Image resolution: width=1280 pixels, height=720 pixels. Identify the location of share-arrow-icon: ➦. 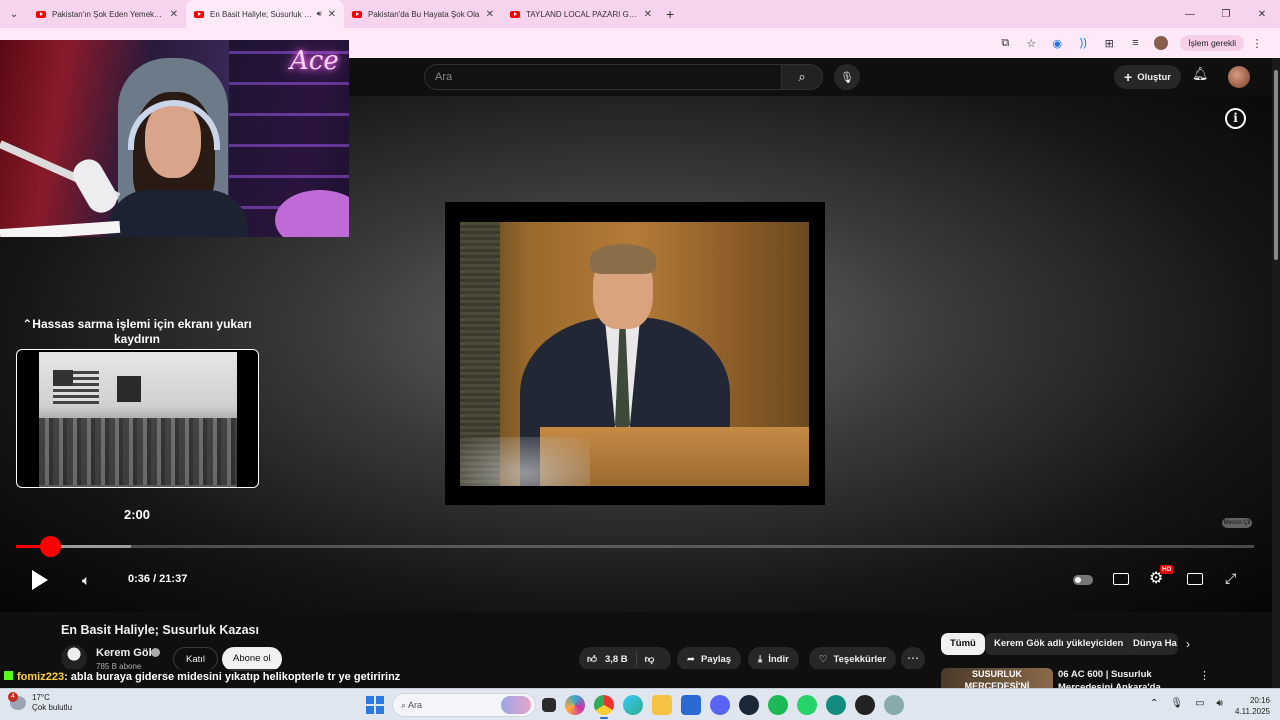
(691, 659).